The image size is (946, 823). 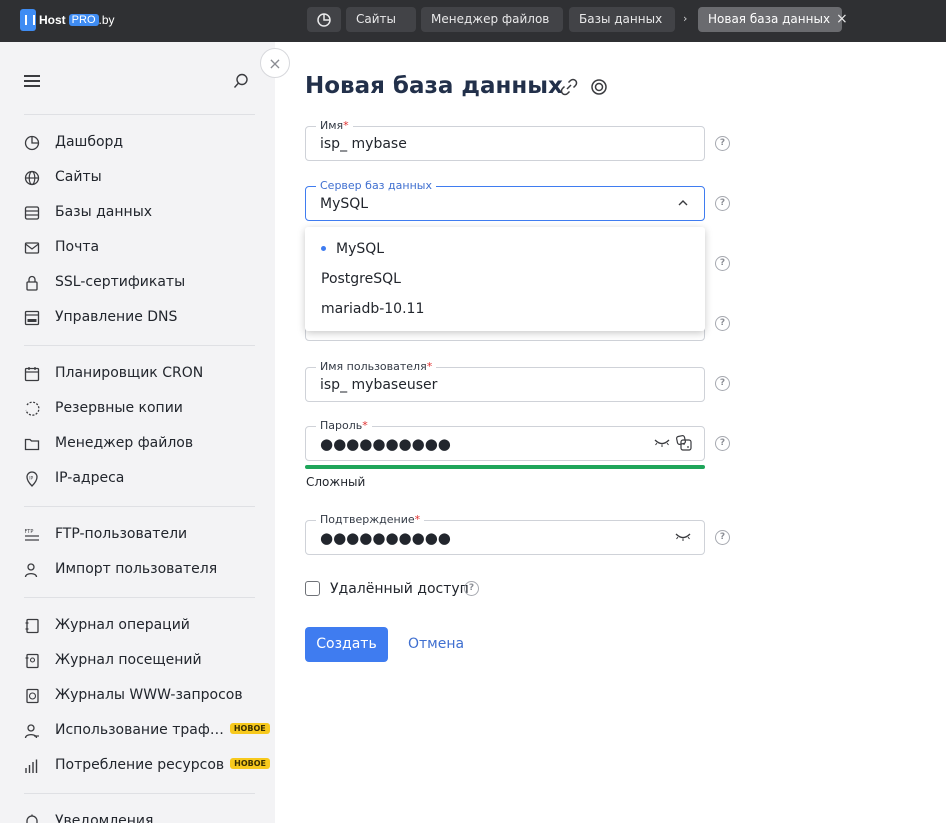 I want to click on sidebar-item-resources: Потребление ресурсов НОВОЕ, so click(x=137, y=766).